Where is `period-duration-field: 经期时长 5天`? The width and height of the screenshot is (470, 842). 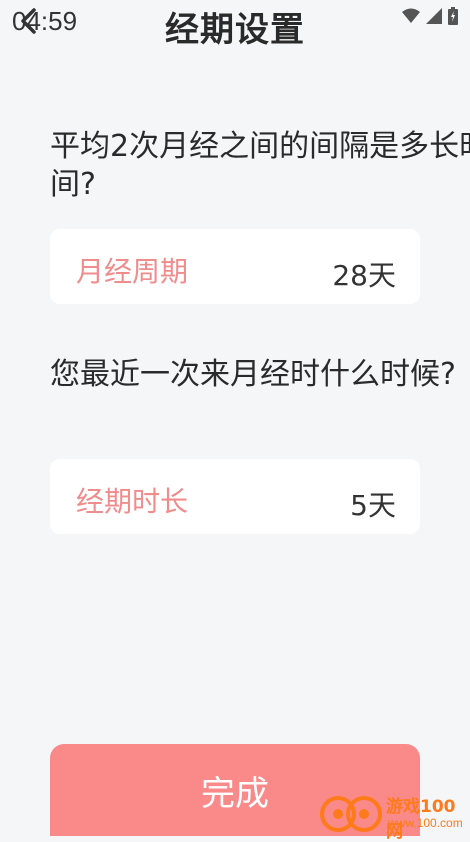
period-duration-field: 经期时长 5天 is located at coordinates (235, 496).